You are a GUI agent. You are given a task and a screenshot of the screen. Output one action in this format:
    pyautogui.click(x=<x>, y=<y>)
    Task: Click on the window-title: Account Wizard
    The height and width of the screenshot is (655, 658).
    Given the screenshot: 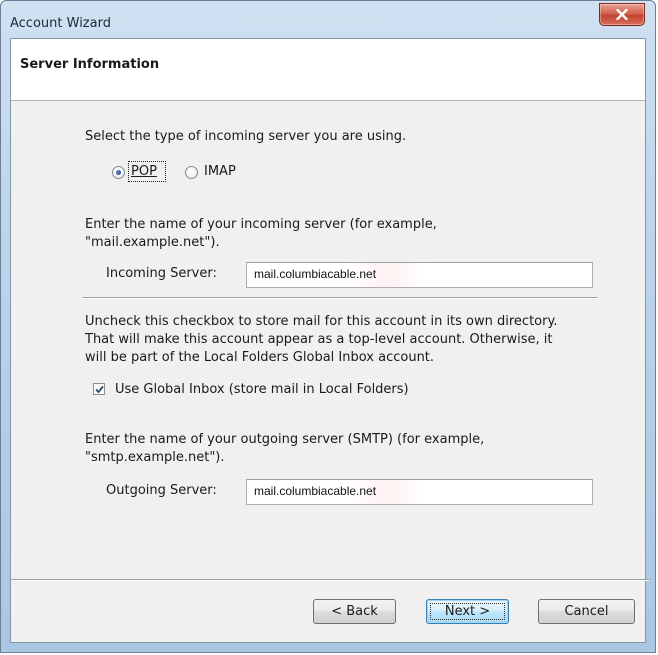 What is the action you would take?
    pyautogui.click(x=60, y=23)
    